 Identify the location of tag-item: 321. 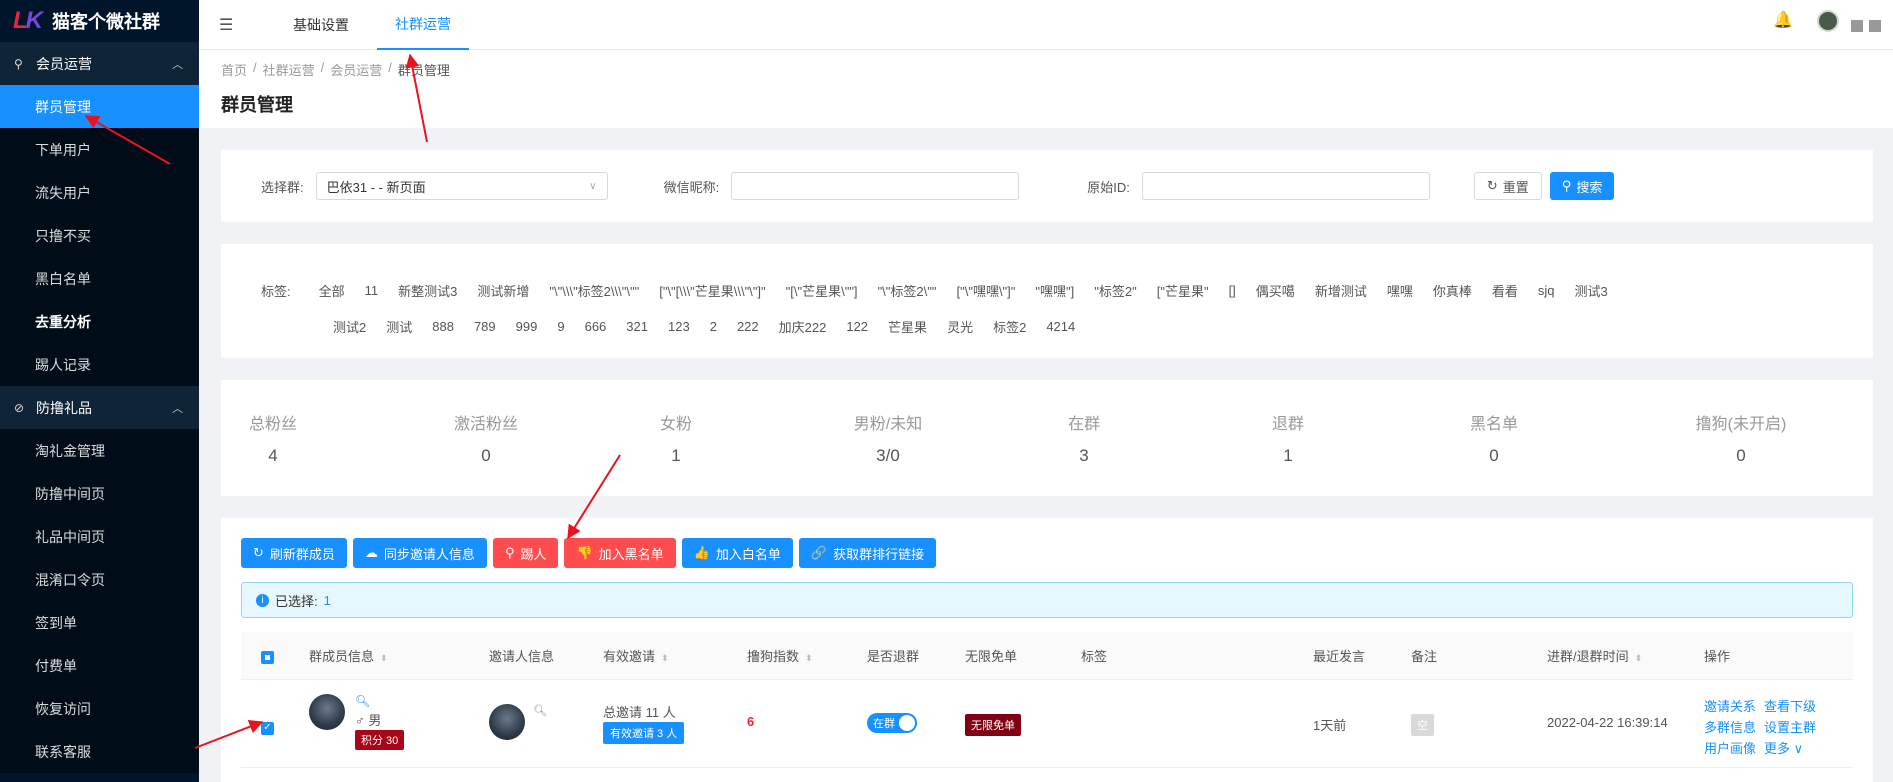
(637, 326).